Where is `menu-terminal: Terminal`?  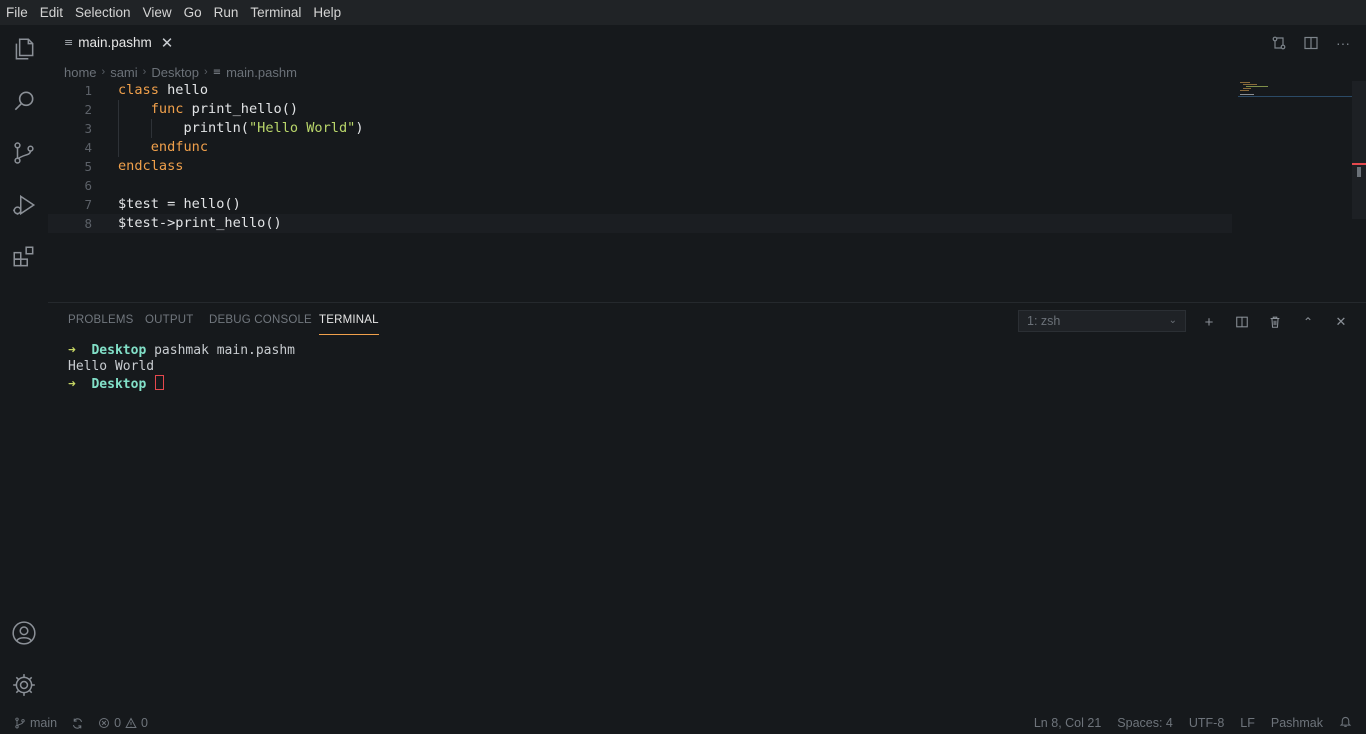
menu-terminal: Terminal is located at coordinates (275, 12).